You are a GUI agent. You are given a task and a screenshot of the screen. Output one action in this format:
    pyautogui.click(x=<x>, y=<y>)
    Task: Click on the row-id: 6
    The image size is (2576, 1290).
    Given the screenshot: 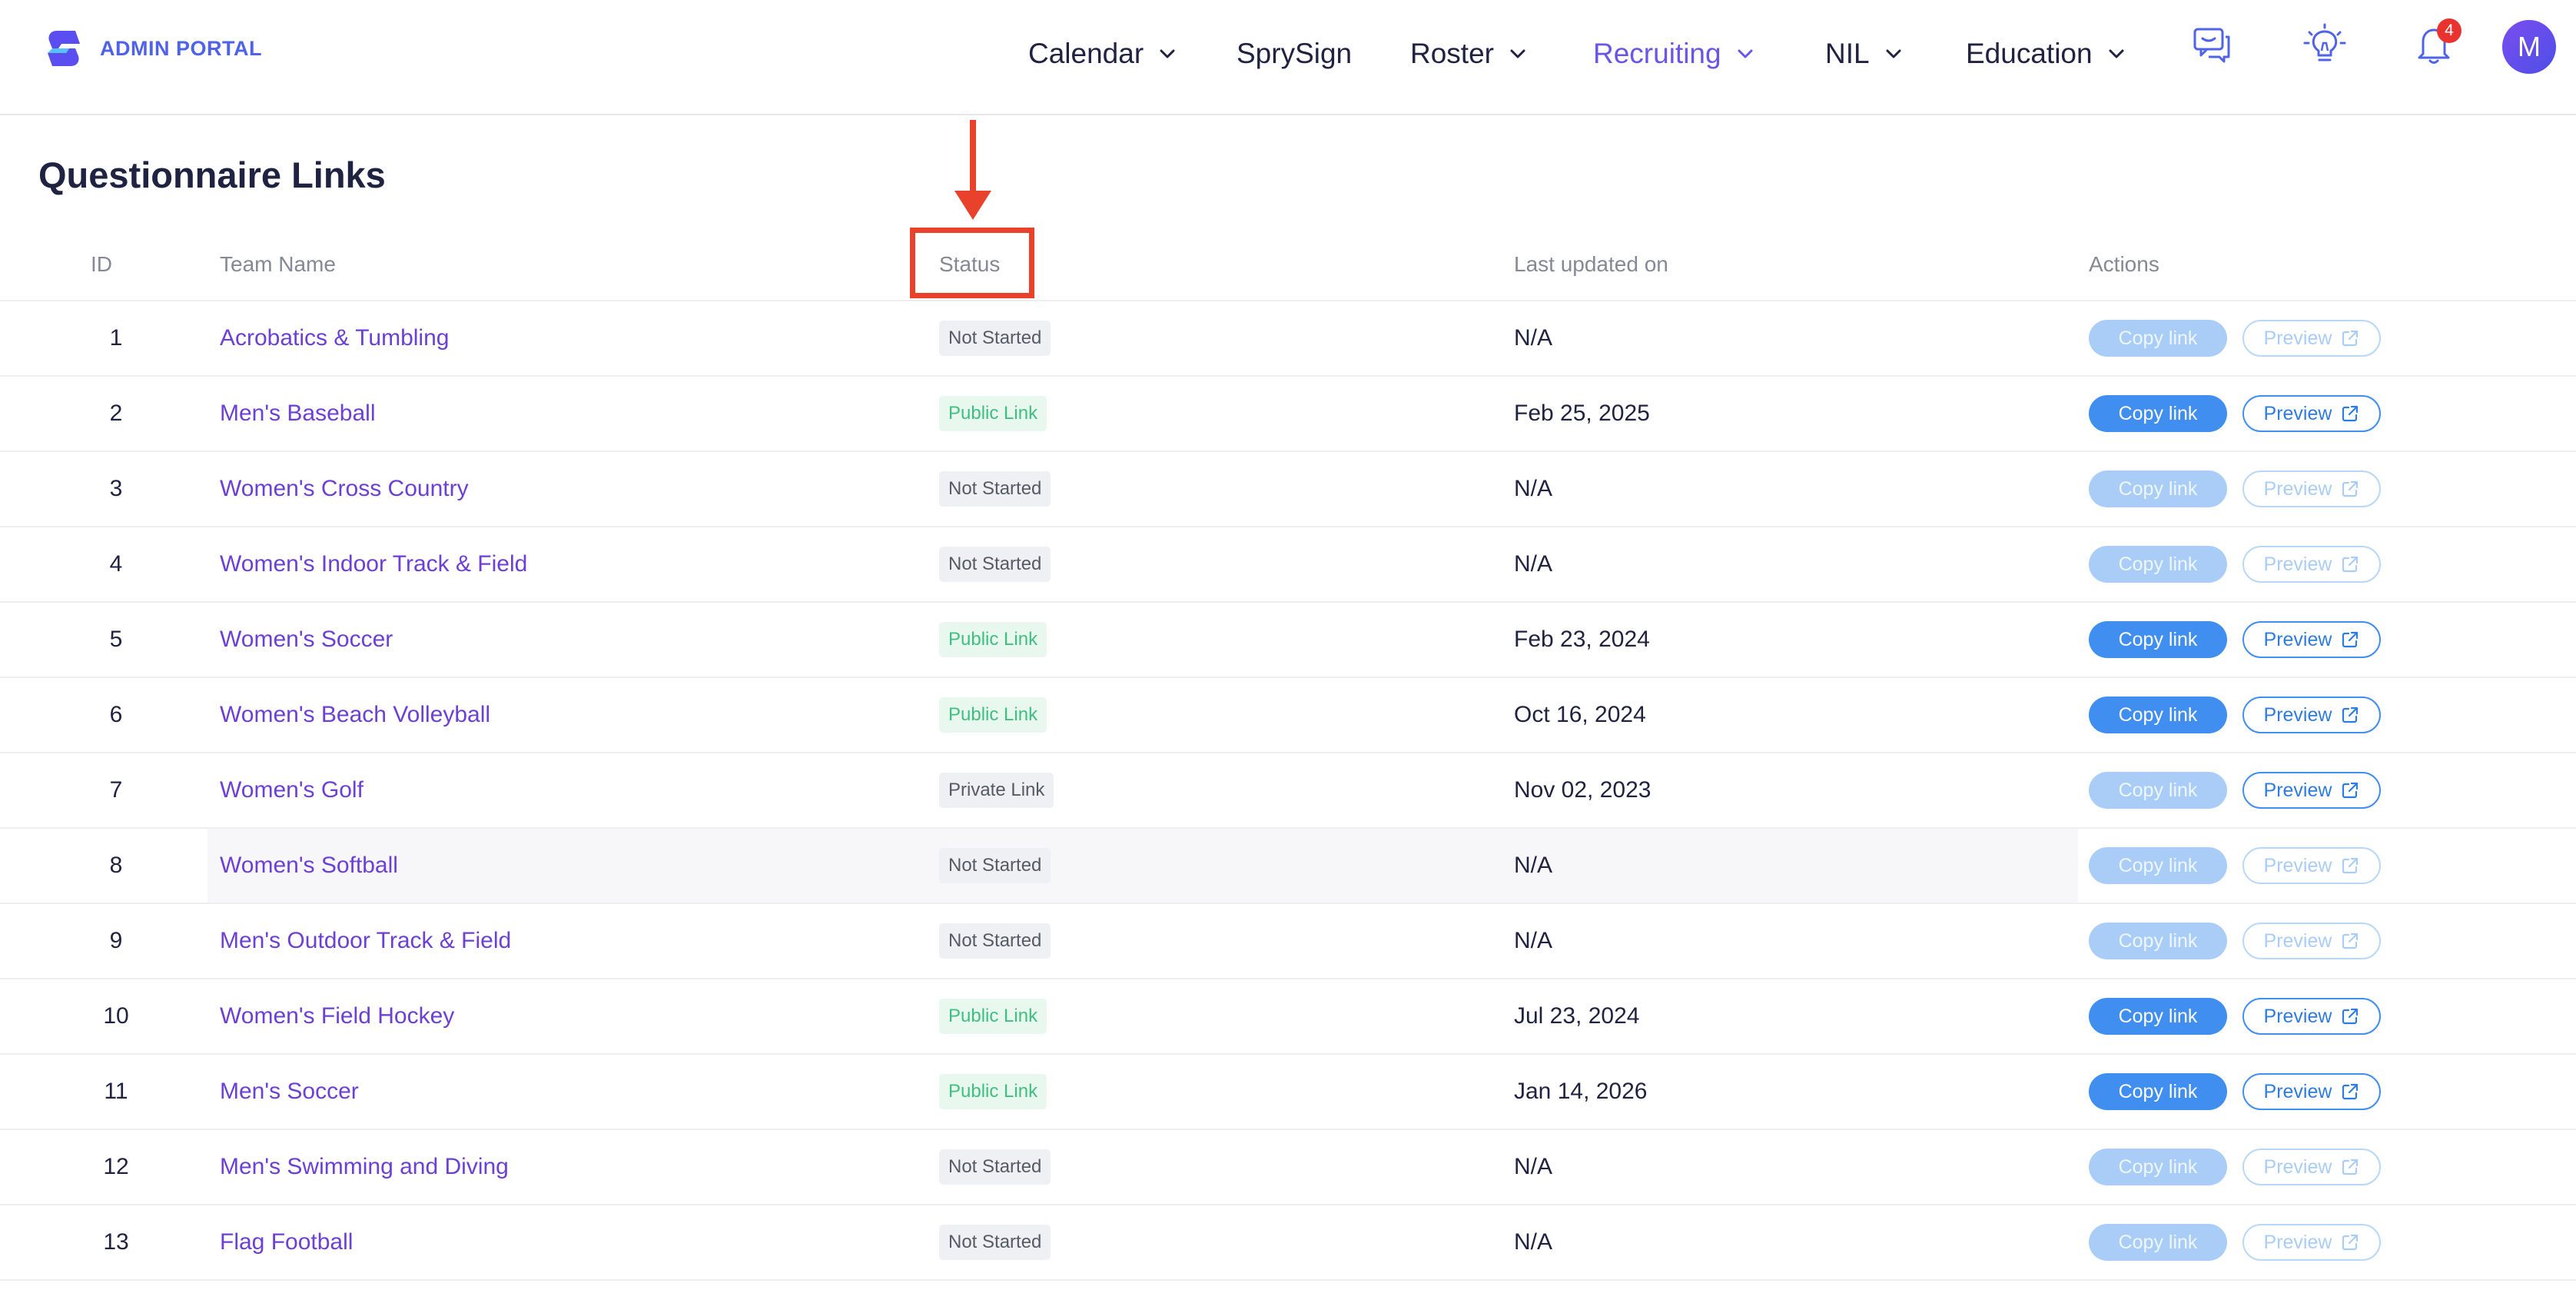 What is the action you would take?
    pyautogui.click(x=116, y=714)
    